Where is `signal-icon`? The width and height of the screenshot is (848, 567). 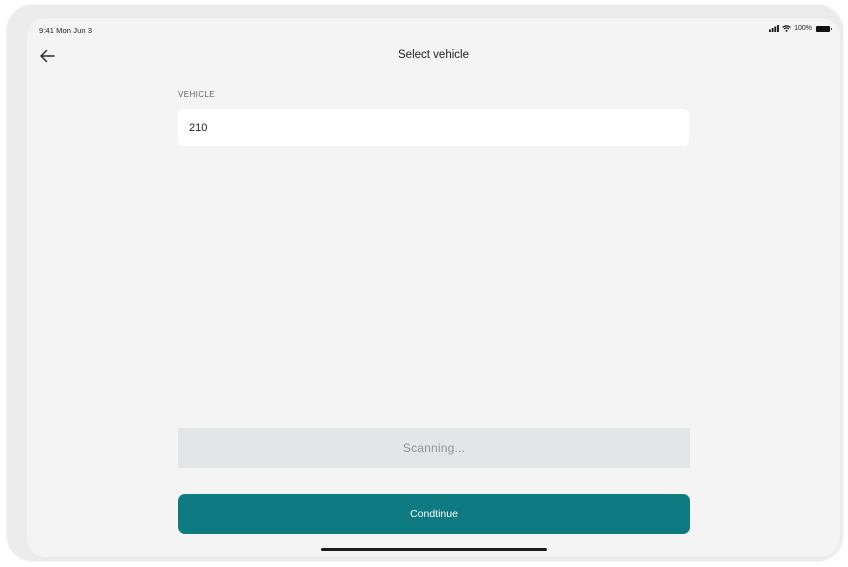
signal-icon is located at coordinates (774, 28).